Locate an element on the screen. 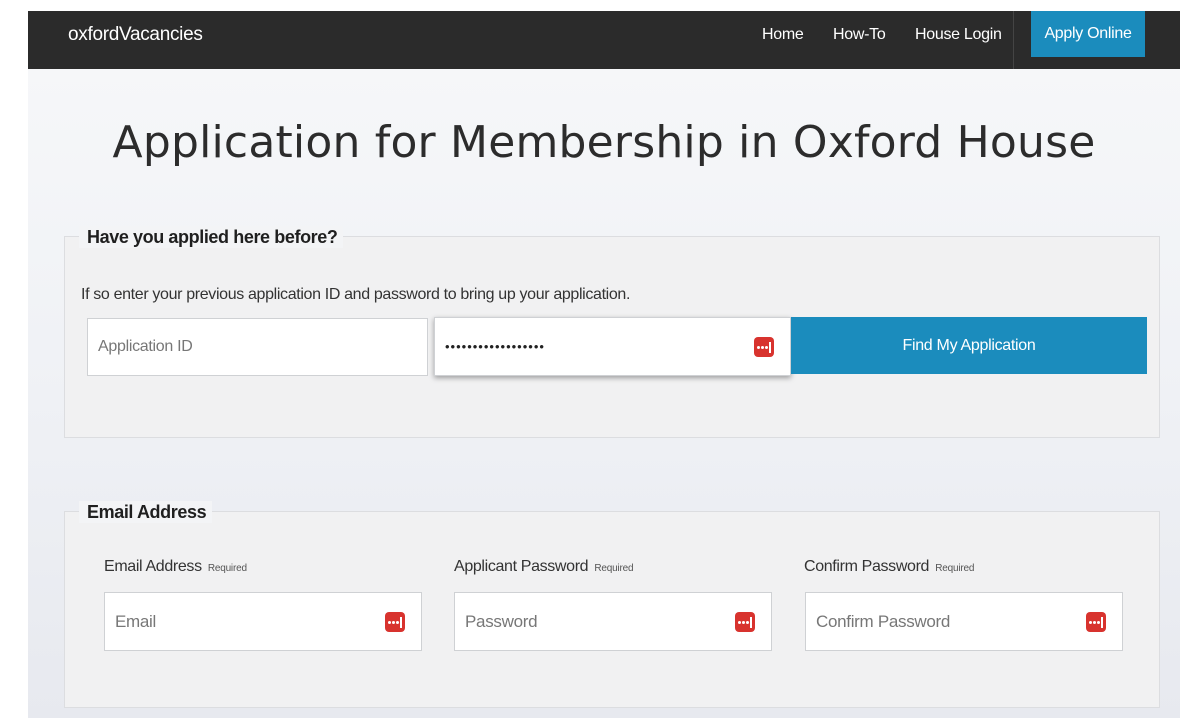 This screenshot has width=1180, height=718. email-field is located at coordinates (263, 621).